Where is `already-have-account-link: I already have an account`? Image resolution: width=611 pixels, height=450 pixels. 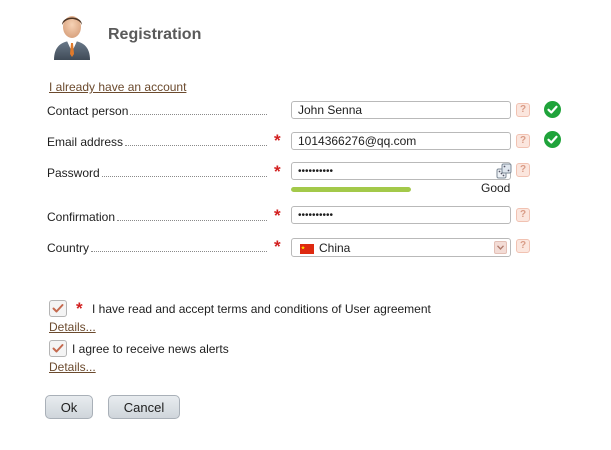
already-have-account-link: I already have an account is located at coordinates (117, 87).